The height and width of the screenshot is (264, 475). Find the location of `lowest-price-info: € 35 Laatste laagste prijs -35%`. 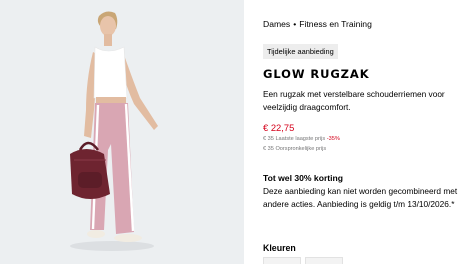

lowest-price-info: € 35 Laatste laagste prijs -35% is located at coordinates (301, 139).